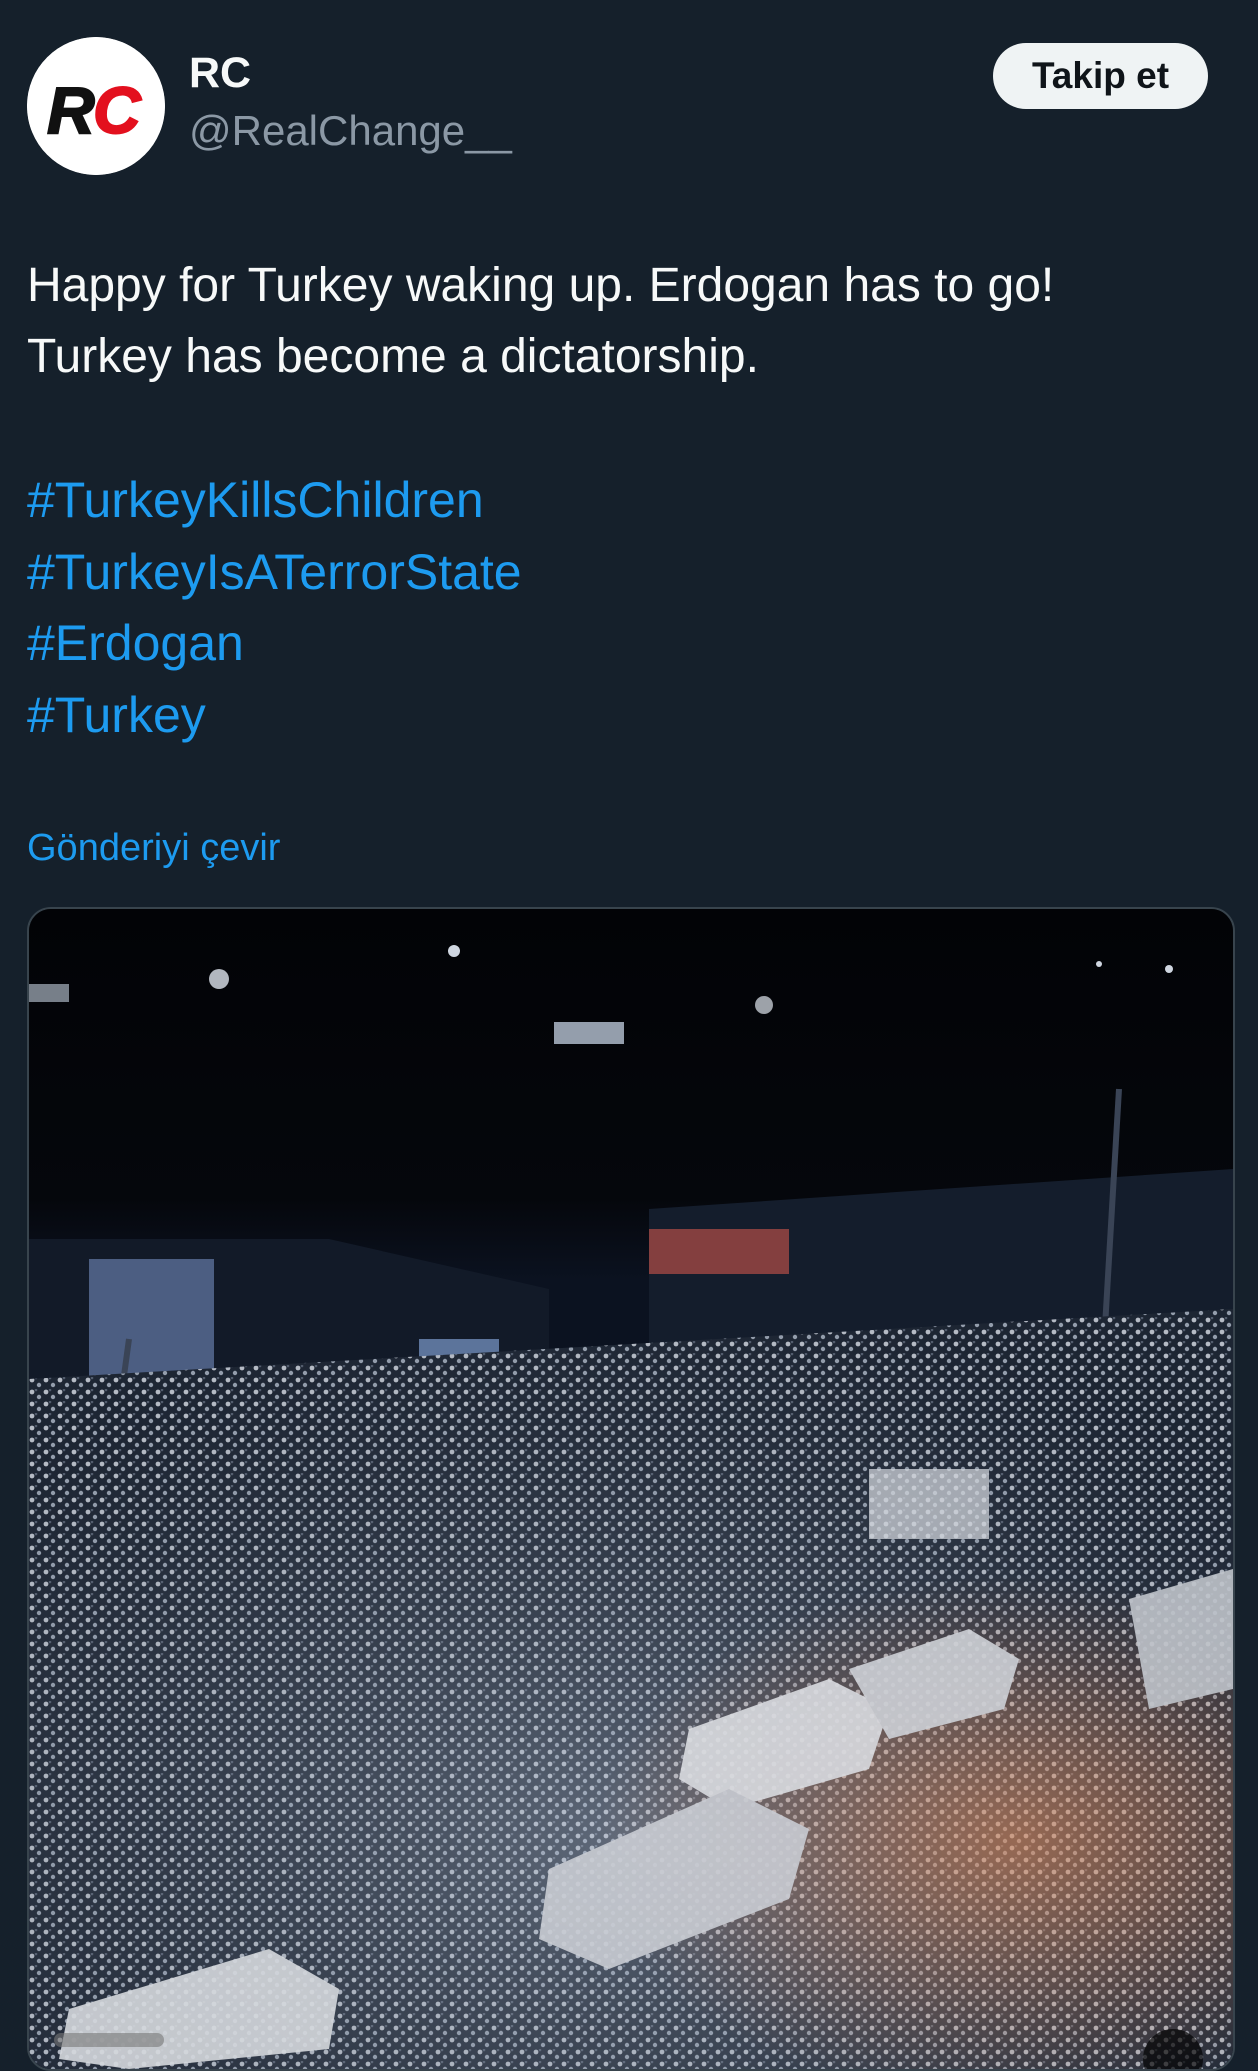 The height and width of the screenshot is (2071, 1258). What do you see at coordinates (117, 110) in the screenshot?
I see `svg-text: C` at bounding box center [117, 110].